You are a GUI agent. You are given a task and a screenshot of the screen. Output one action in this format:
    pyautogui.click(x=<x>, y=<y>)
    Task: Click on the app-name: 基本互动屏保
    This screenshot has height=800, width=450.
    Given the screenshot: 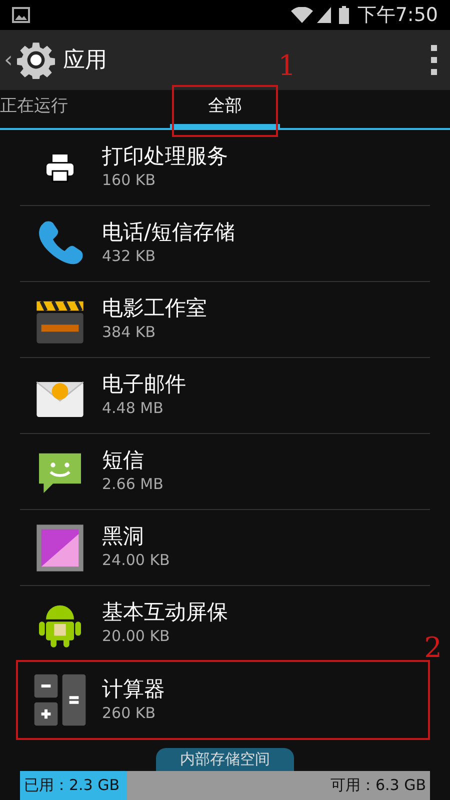 What is the action you would take?
    pyautogui.click(x=165, y=612)
    